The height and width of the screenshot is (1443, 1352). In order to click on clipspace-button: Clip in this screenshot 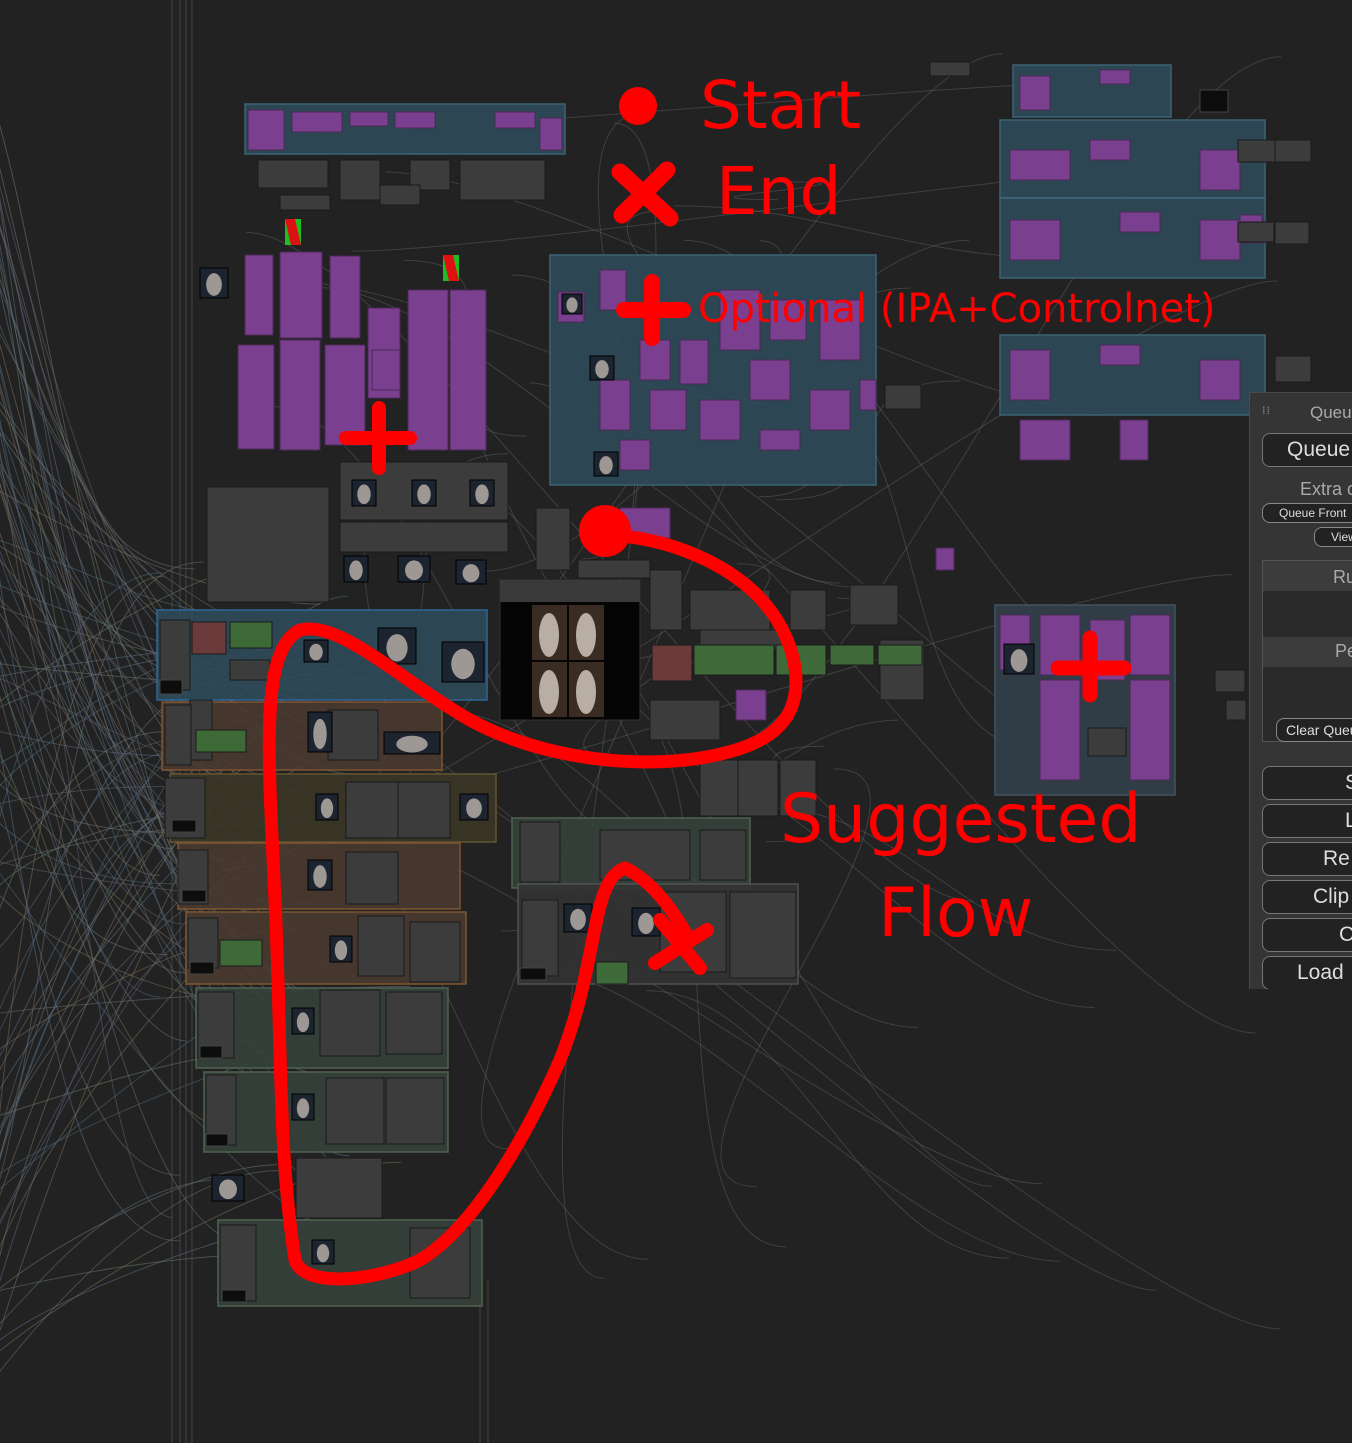, I will do `click(1307, 897)`.